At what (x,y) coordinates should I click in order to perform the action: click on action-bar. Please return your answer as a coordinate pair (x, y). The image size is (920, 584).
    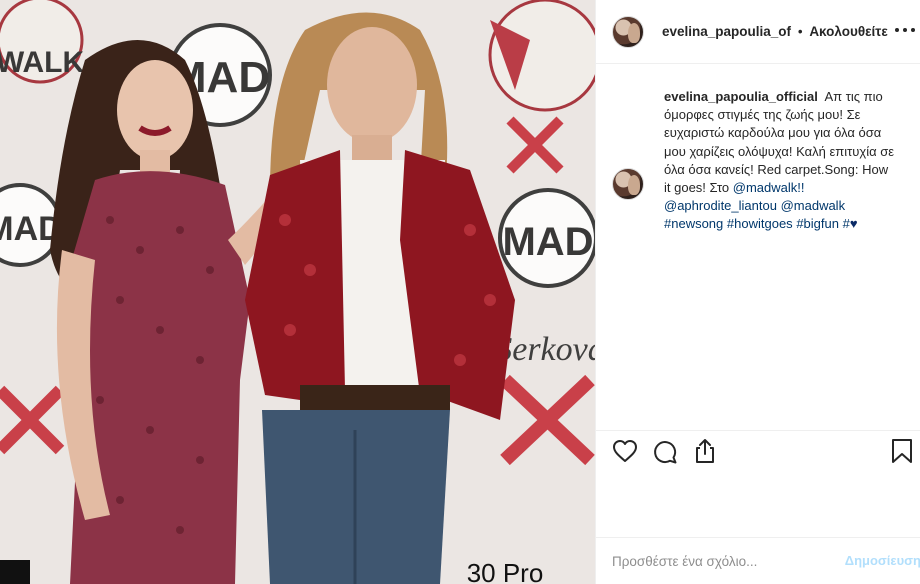
    Looking at the image, I should click on (758, 450).